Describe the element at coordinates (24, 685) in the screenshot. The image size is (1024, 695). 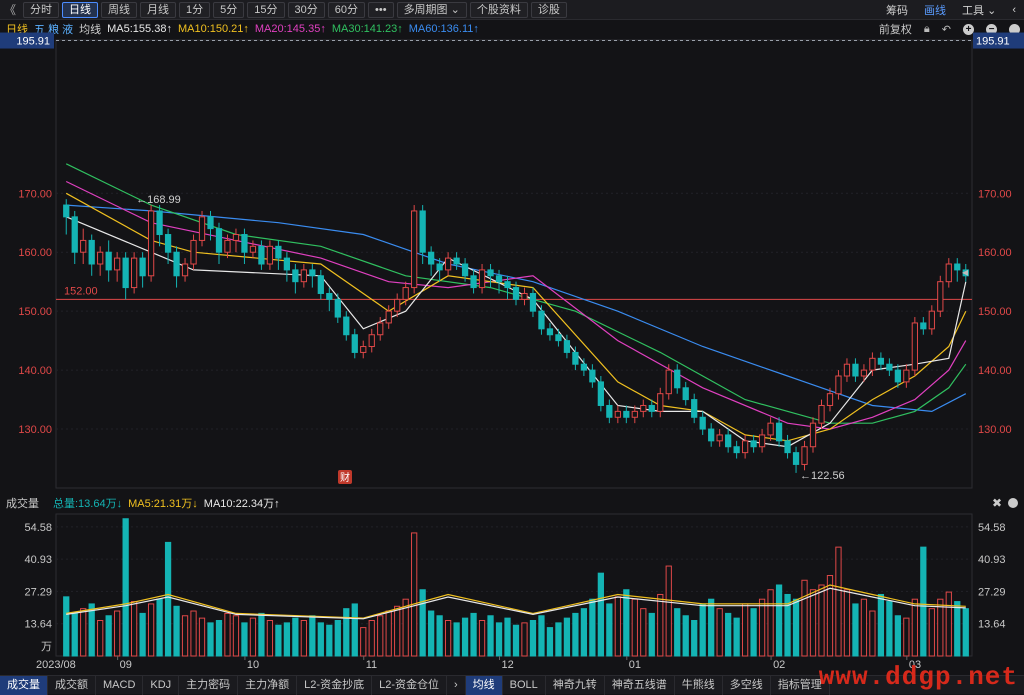
I see `tab-volume: 成交量` at that location.